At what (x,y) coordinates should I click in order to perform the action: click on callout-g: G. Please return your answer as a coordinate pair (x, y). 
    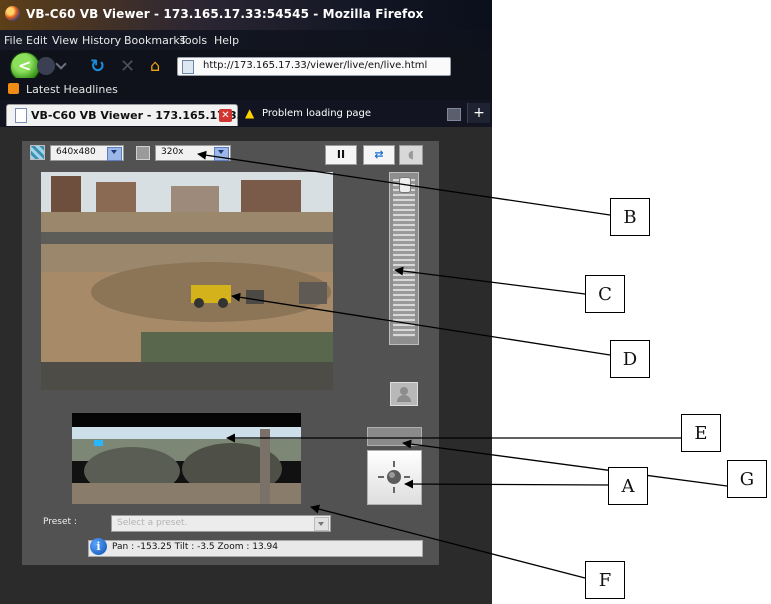
    Looking at the image, I should click on (747, 479).